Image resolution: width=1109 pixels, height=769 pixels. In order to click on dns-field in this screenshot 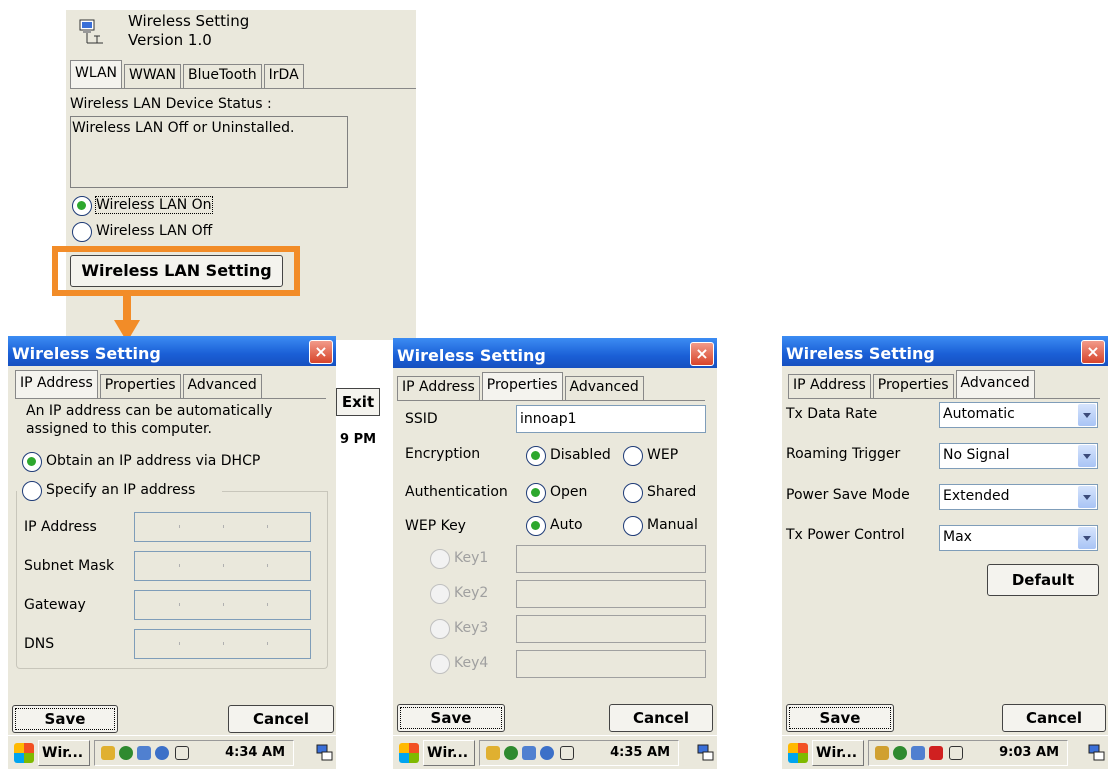, I will do `click(222, 644)`.